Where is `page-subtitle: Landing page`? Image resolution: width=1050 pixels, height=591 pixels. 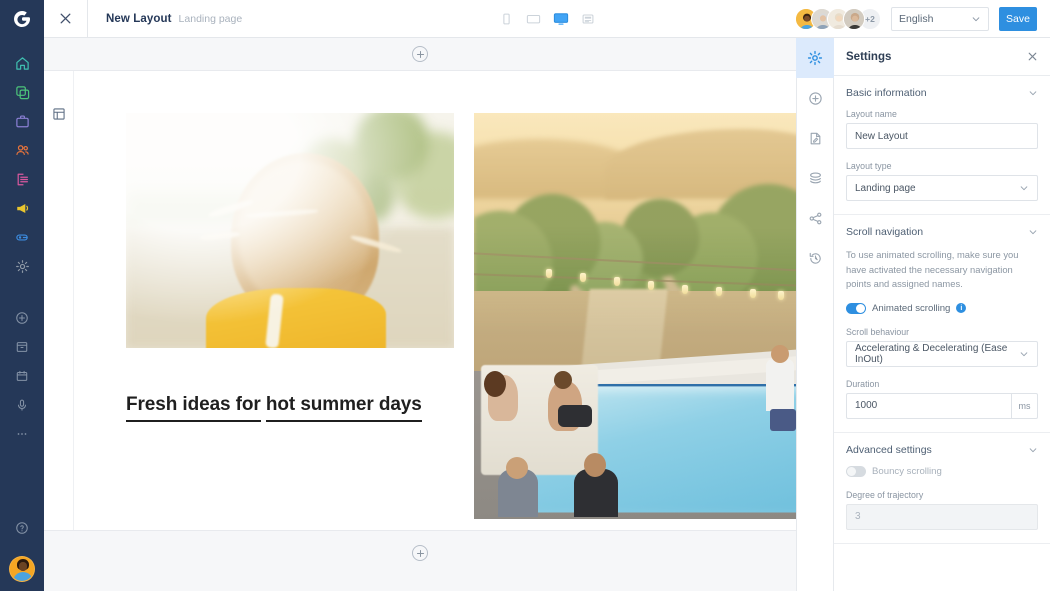
page-subtitle: Landing page is located at coordinates (210, 18).